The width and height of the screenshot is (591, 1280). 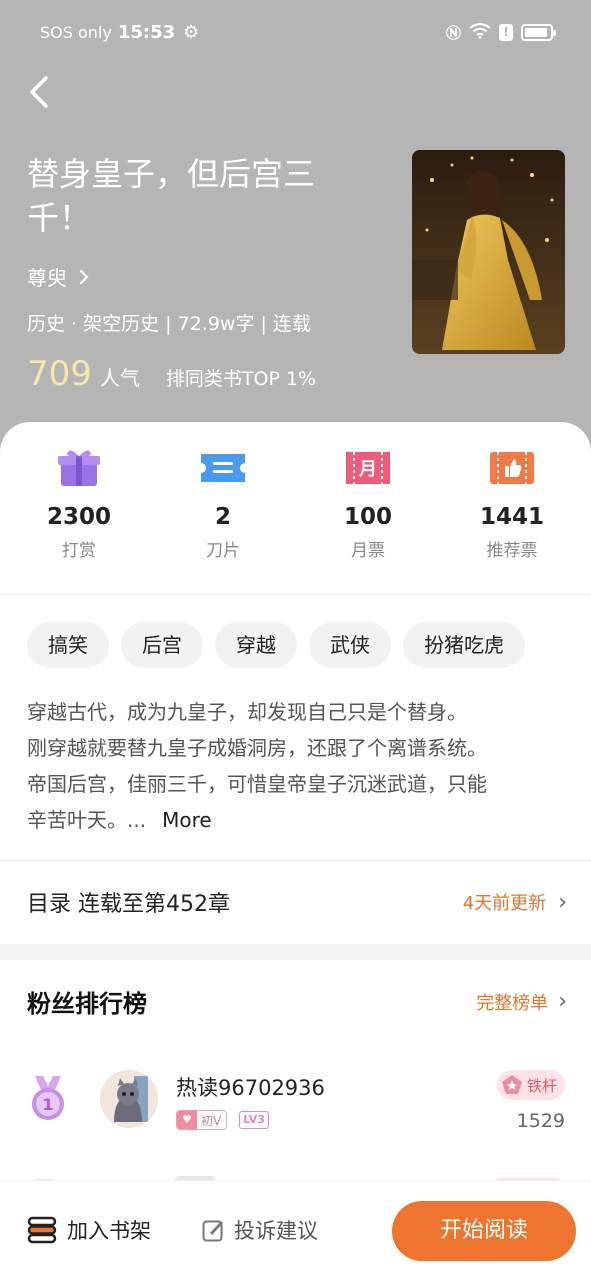 What do you see at coordinates (464, 645) in the screenshot?
I see `tag-item: 扮猪吃虎` at bounding box center [464, 645].